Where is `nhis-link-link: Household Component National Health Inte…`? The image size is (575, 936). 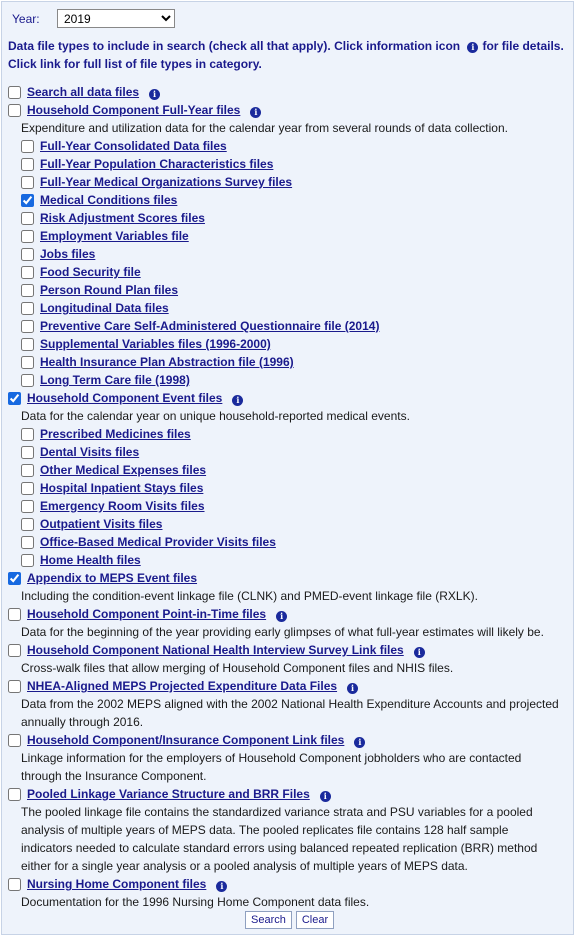
nhis-link-link: Household Component National Health Inte… is located at coordinates (215, 650).